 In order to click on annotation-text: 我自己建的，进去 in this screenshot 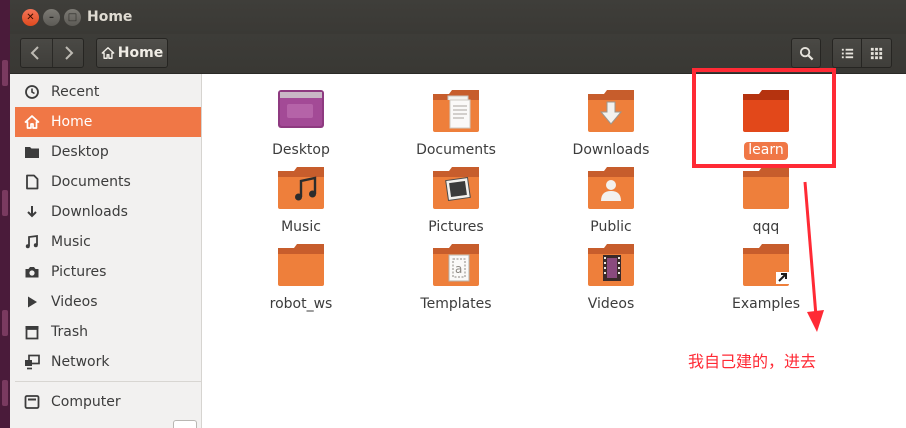, I will do `click(752, 361)`.